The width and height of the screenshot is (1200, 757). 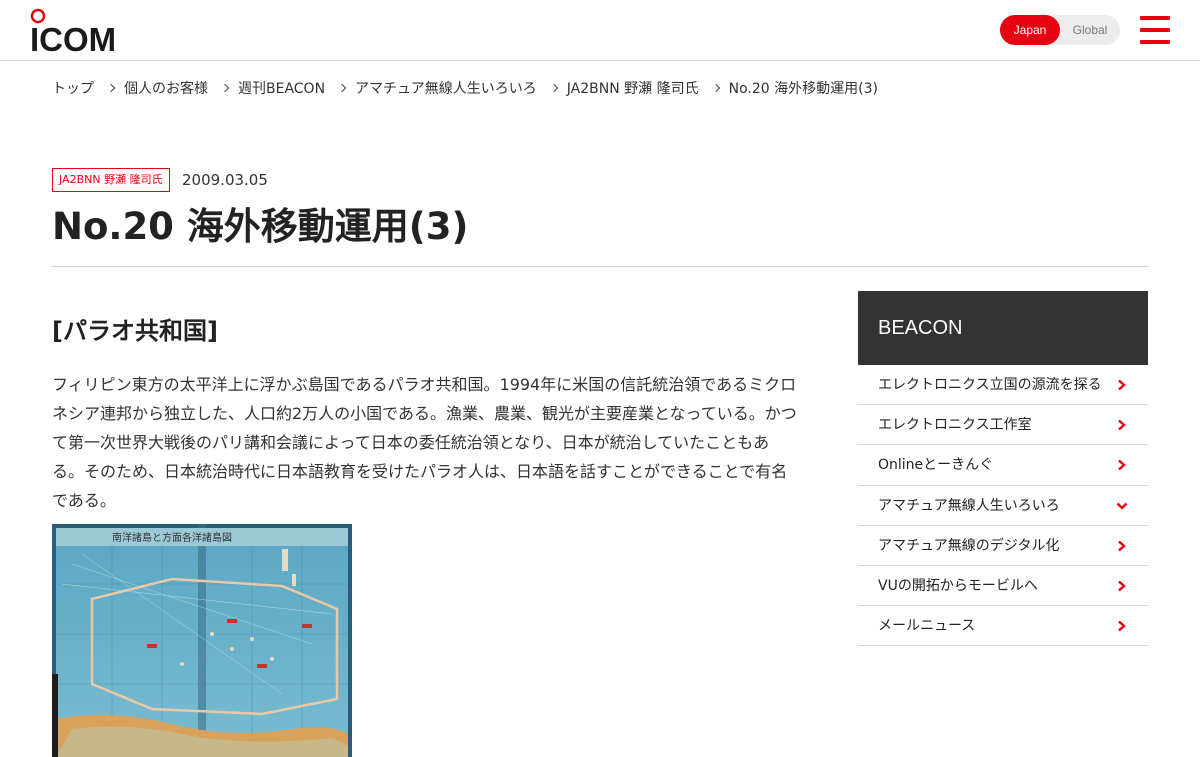 What do you see at coordinates (1003, 328) in the screenshot?
I see `sidebar-title: BEACON` at bounding box center [1003, 328].